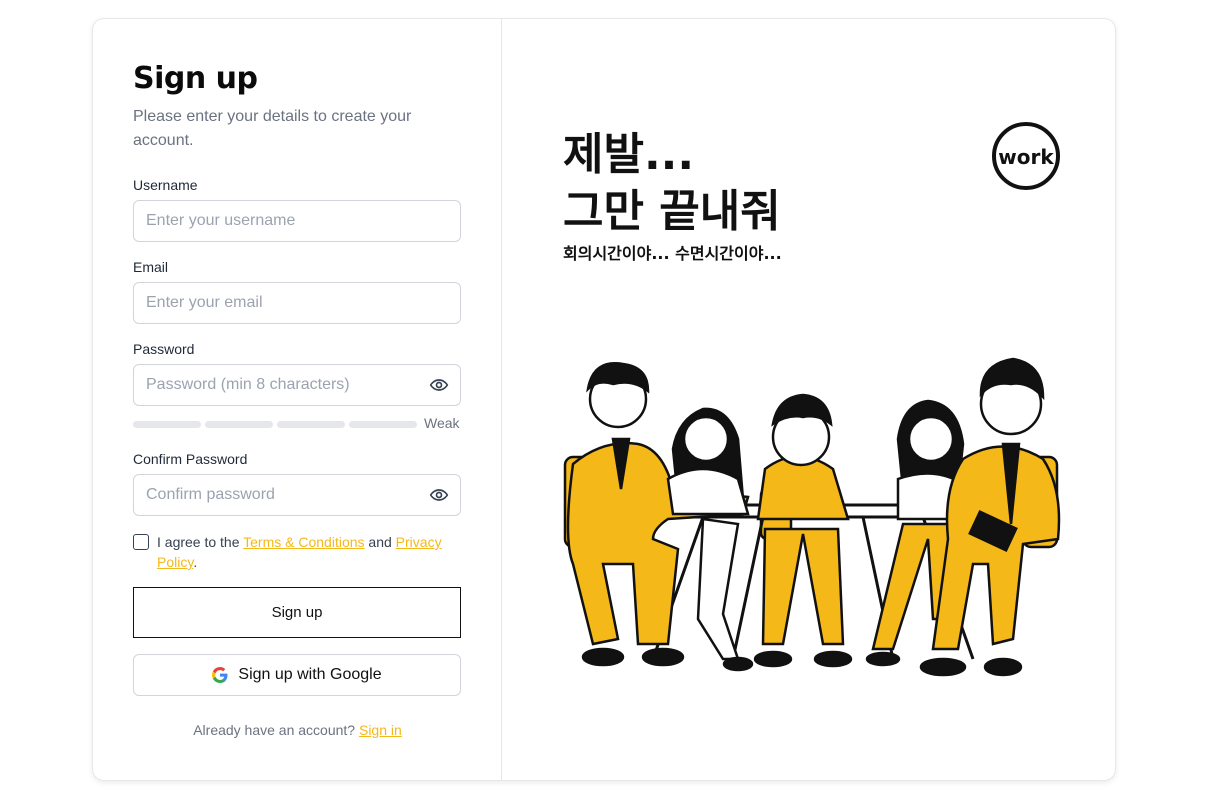  What do you see at coordinates (380, 542) in the screenshot?
I see `agree-and: and` at bounding box center [380, 542].